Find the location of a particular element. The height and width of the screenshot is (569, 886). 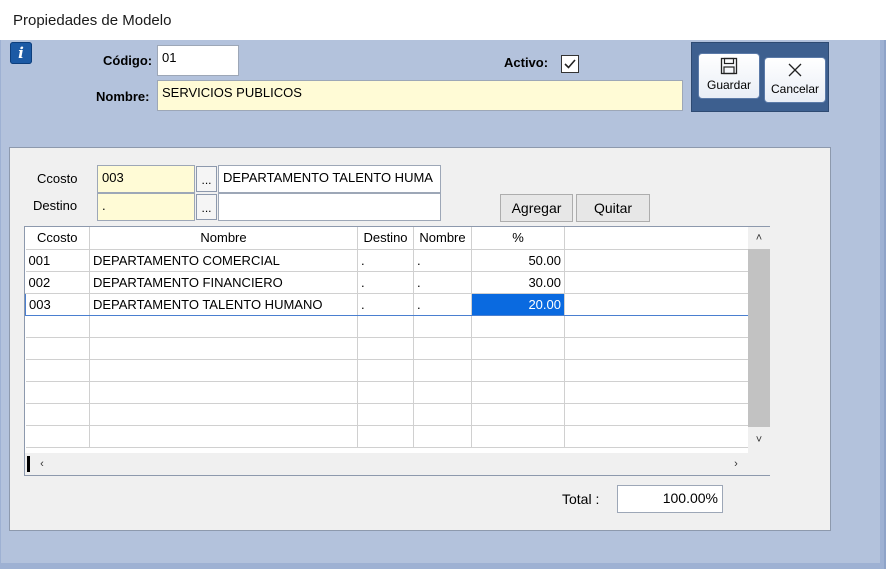

save-button-label: Guardar is located at coordinates (729, 85).